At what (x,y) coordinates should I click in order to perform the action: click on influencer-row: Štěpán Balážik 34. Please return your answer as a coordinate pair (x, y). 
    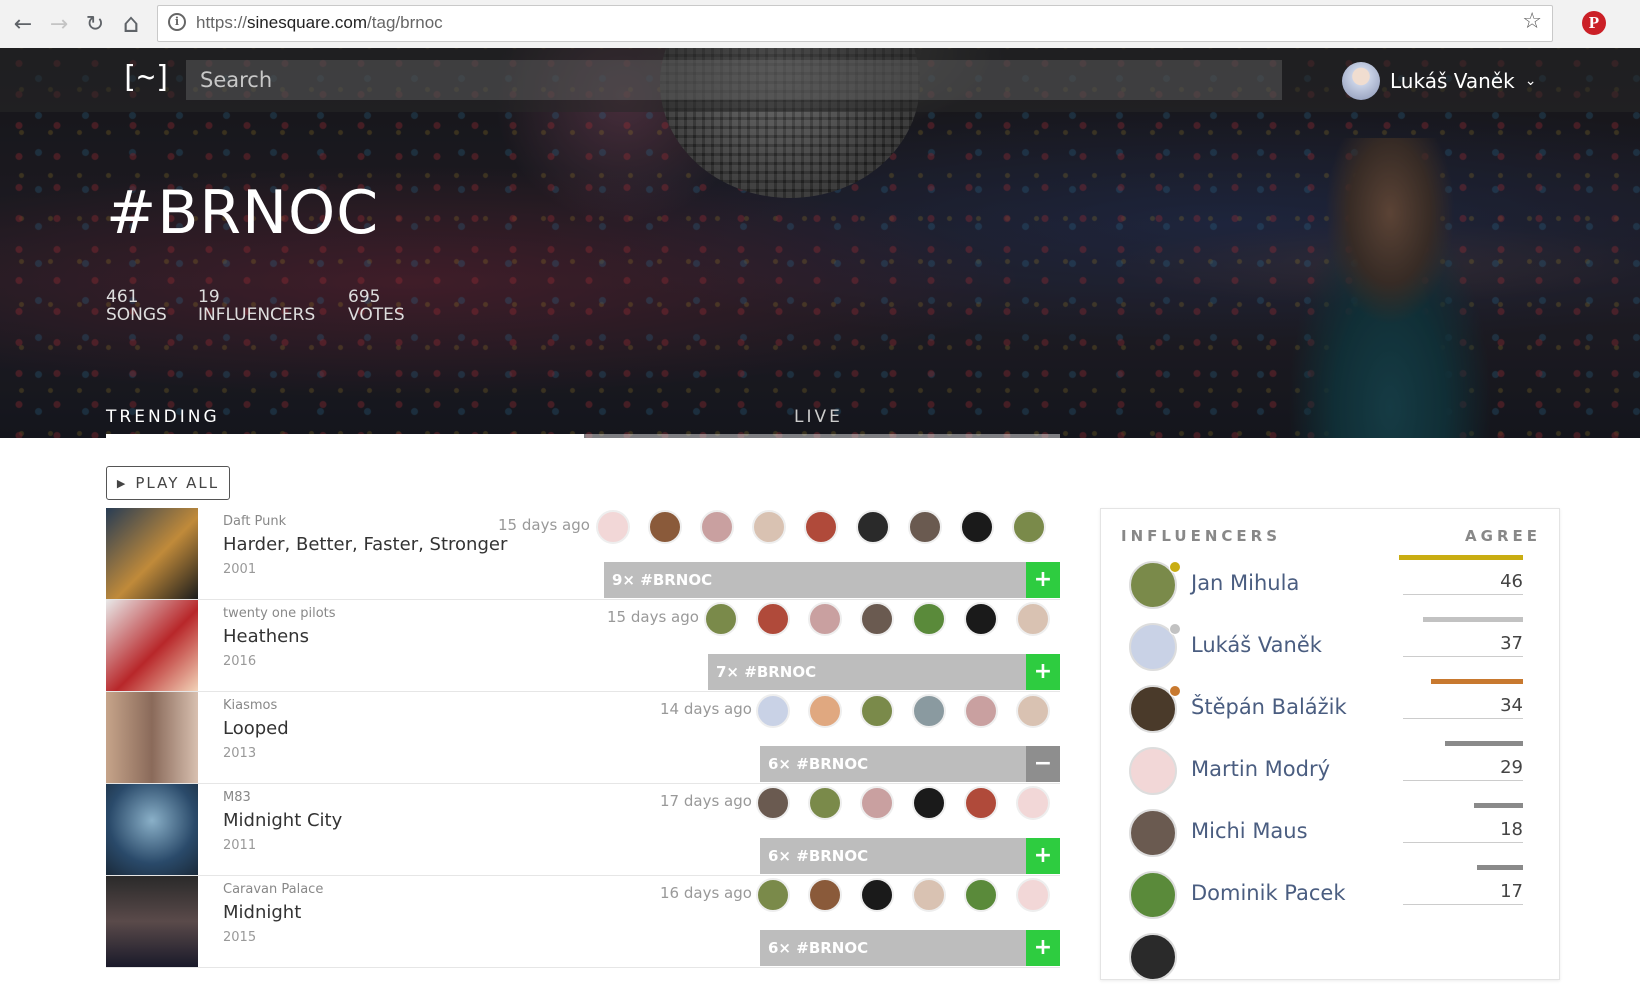
    Looking at the image, I should click on (1330, 713).